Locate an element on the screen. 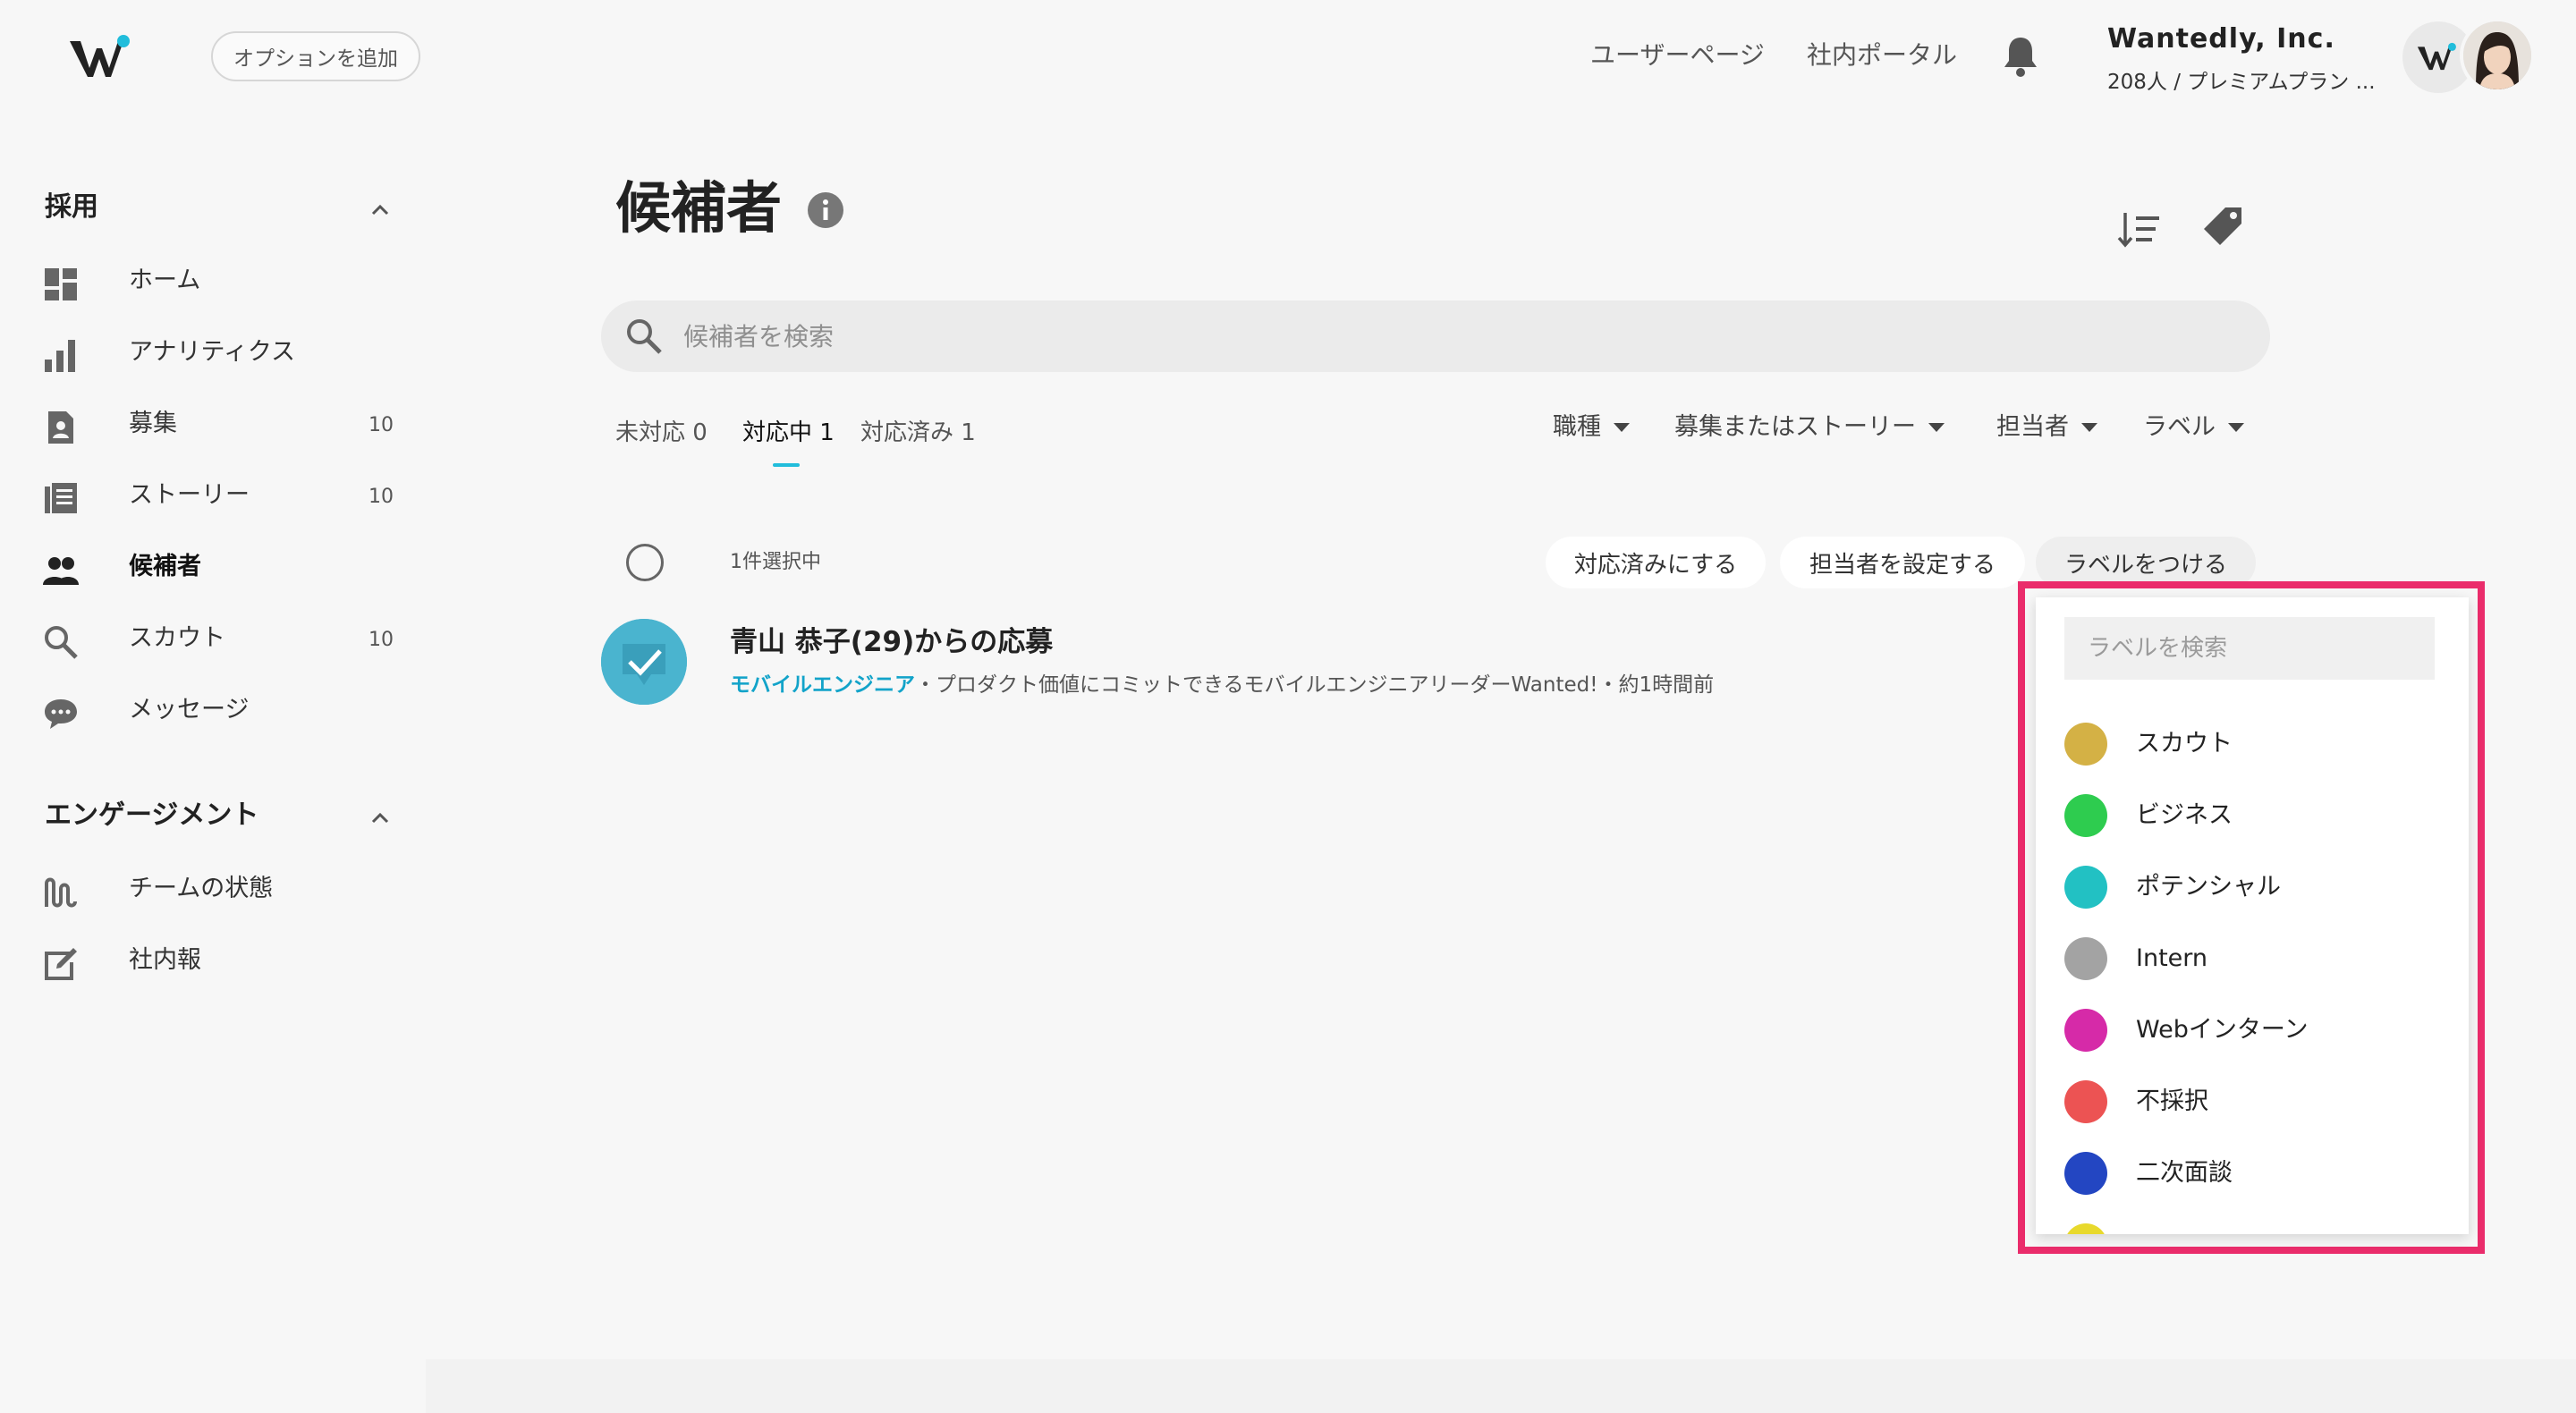  label-option: 不採択 is located at coordinates (2252, 1102).